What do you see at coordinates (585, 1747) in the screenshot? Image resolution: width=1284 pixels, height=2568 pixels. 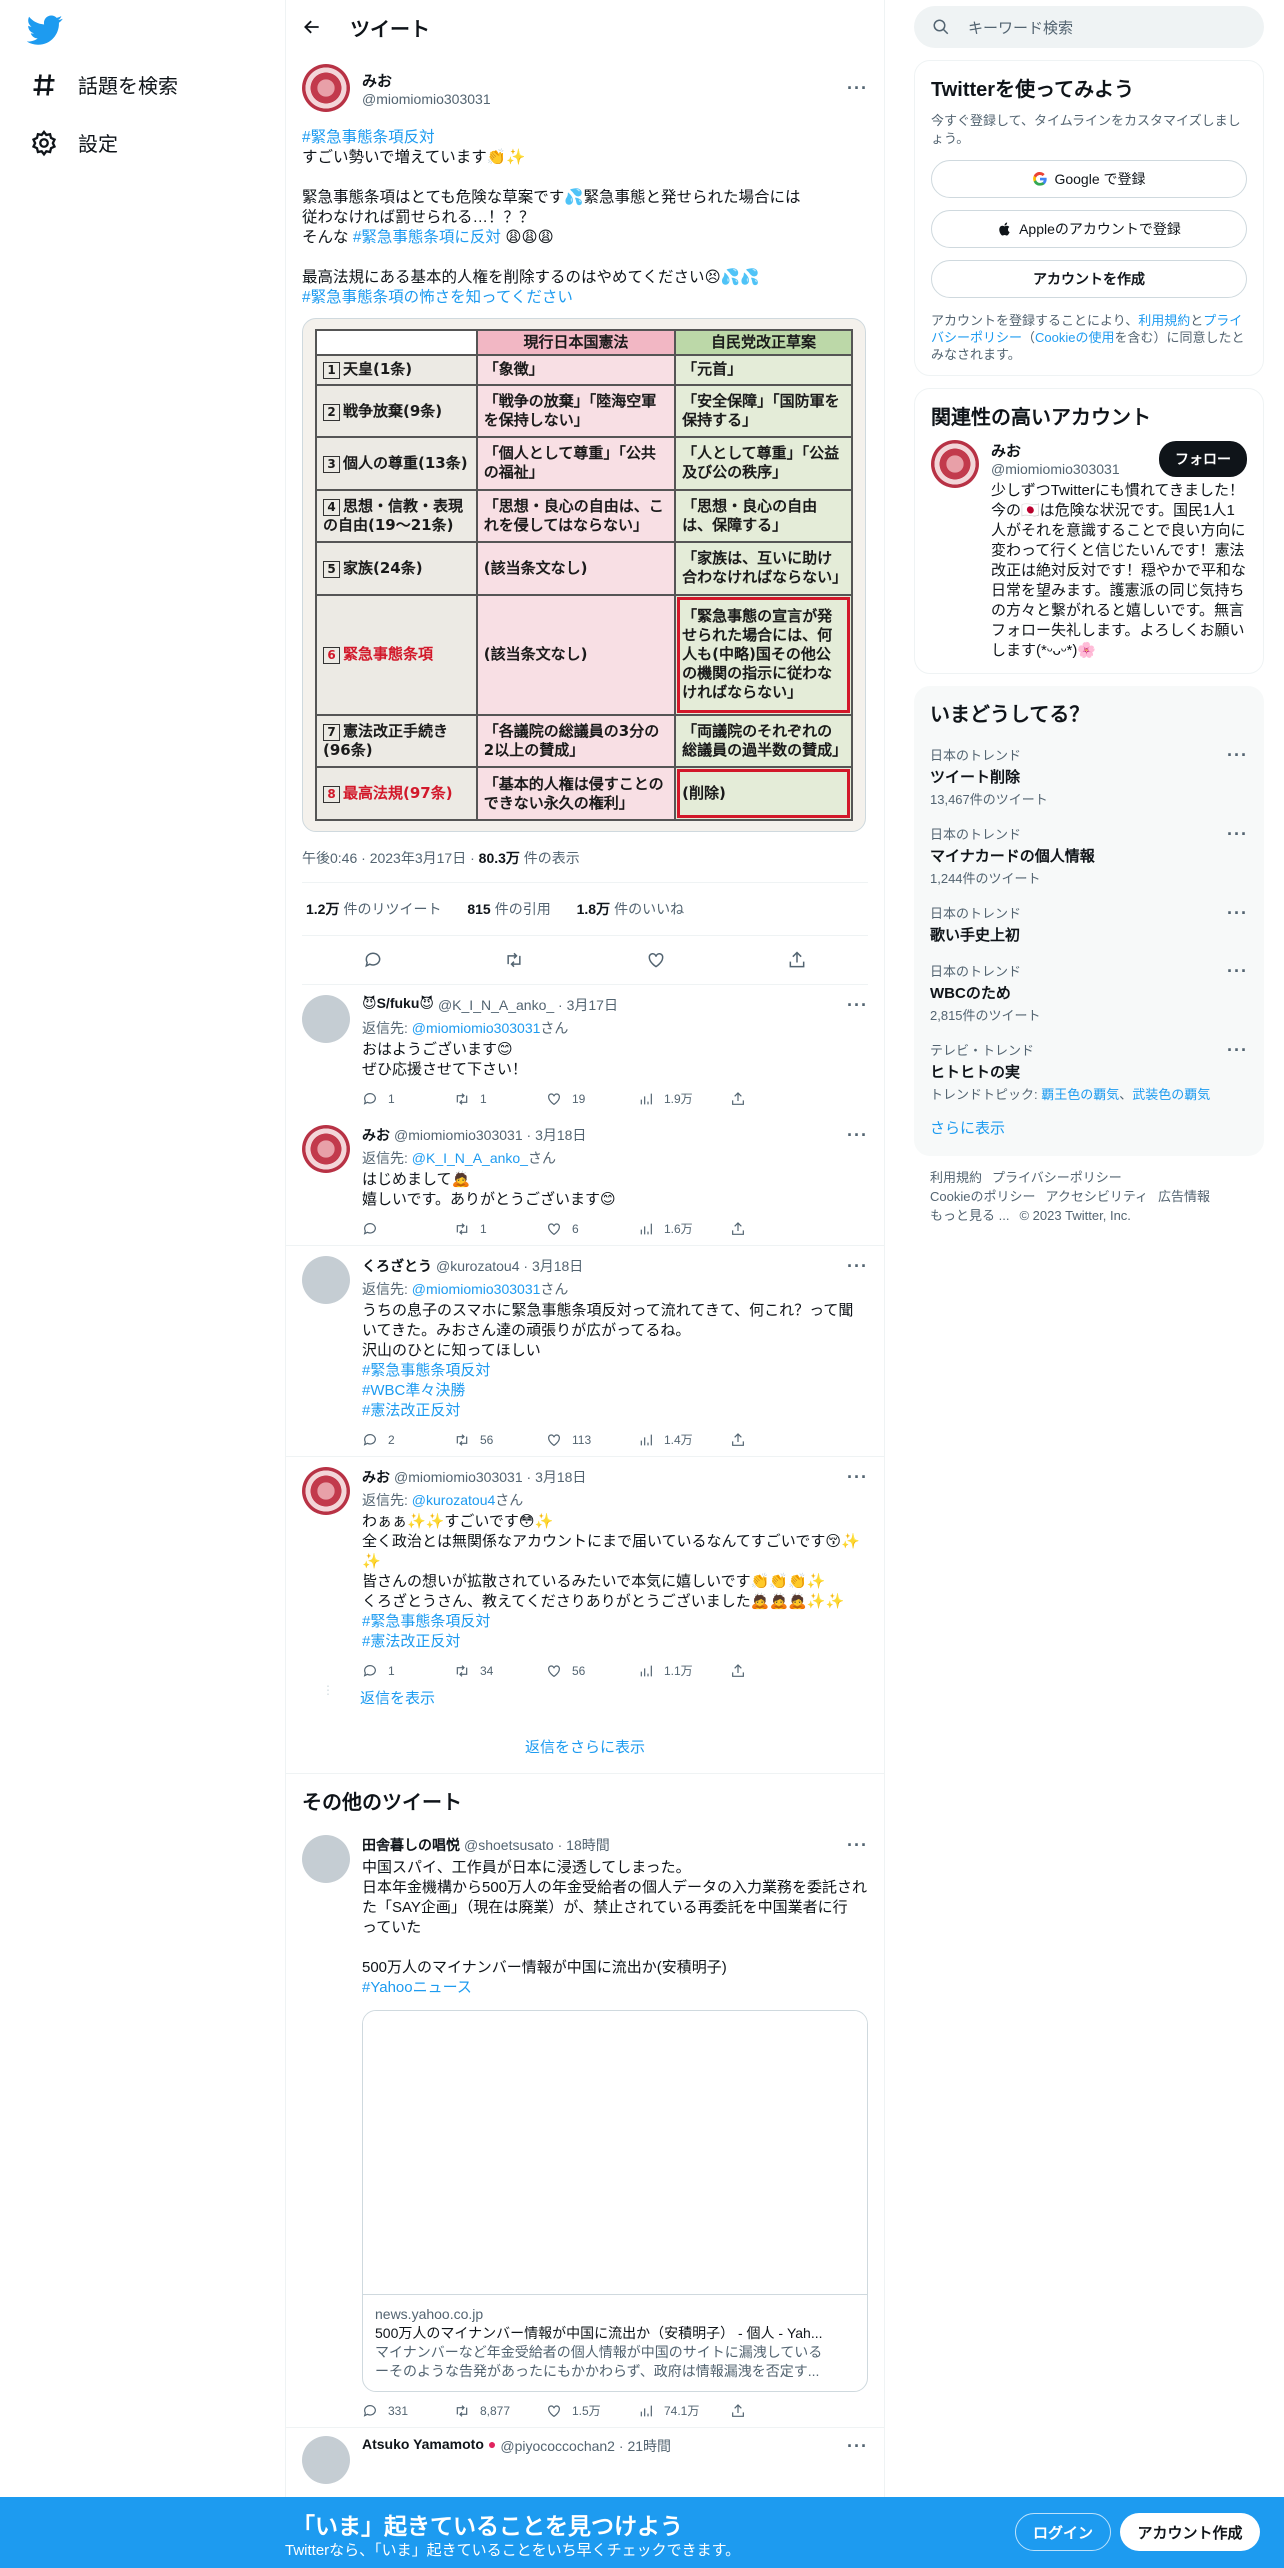 I see `show-more-replies-link: 返信をさらに表示` at bounding box center [585, 1747].